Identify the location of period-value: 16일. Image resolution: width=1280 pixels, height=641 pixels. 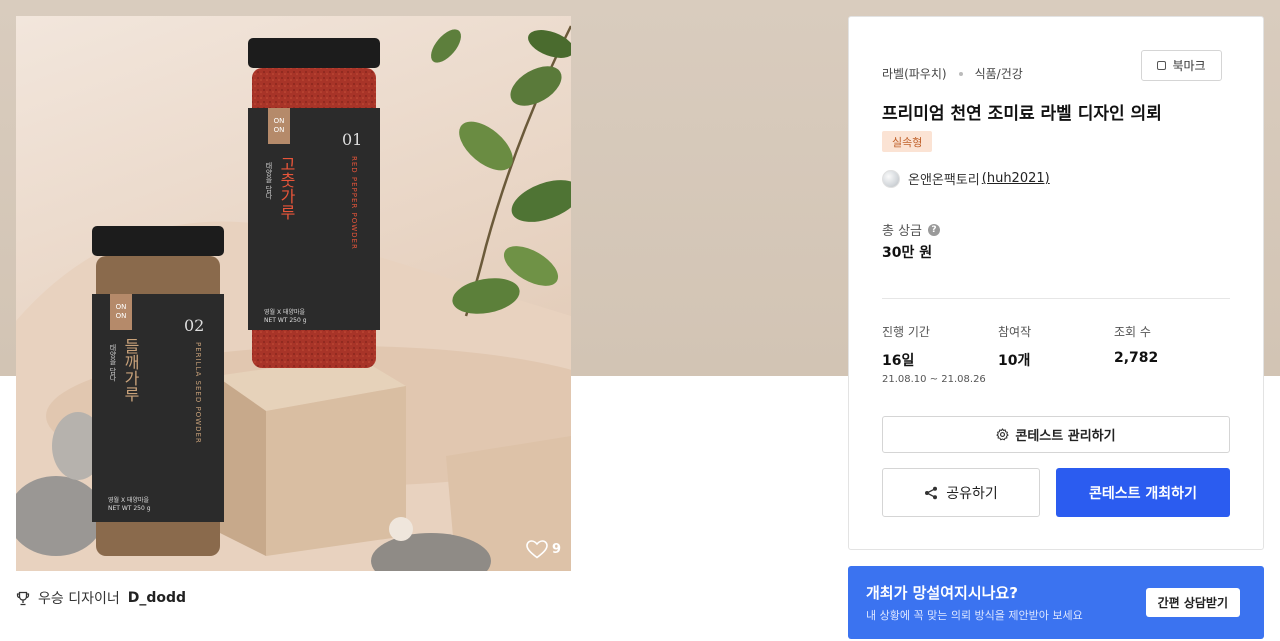
(898, 361).